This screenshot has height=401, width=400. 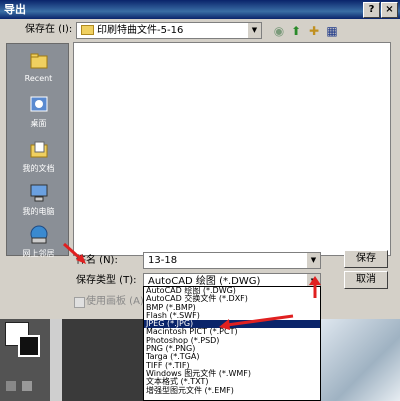 What do you see at coordinates (74, 253) in the screenshot?
I see `annotation-arrow-filetype` at bounding box center [74, 253].